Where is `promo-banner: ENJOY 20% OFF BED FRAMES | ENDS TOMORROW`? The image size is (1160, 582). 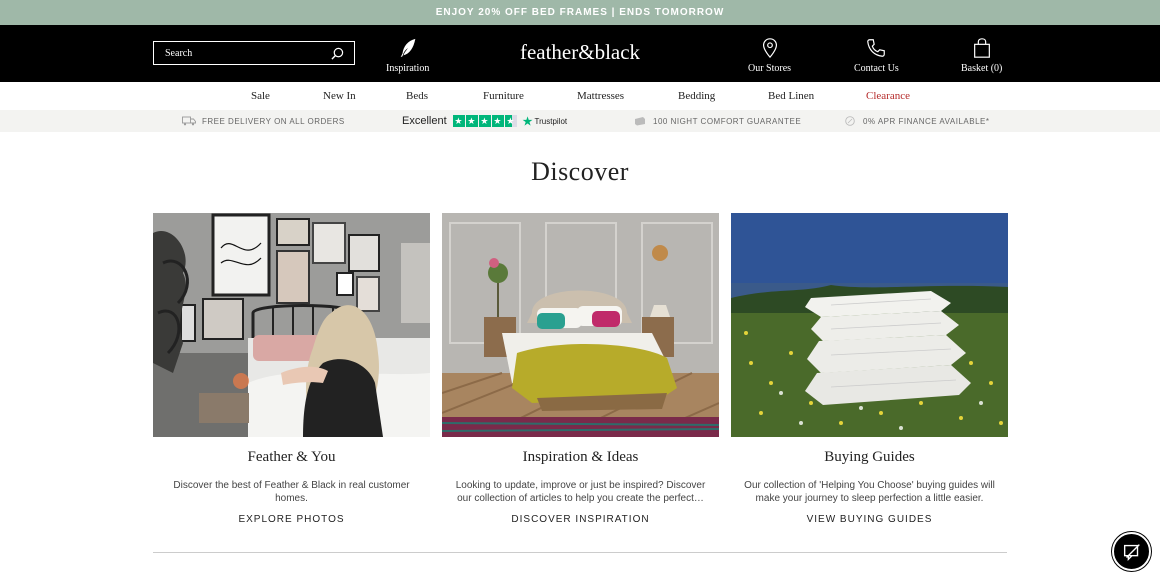 promo-banner: ENJOY 20% OFF BED FRAMES | ENDS TOMORROW is located at coordinates (580, 12).